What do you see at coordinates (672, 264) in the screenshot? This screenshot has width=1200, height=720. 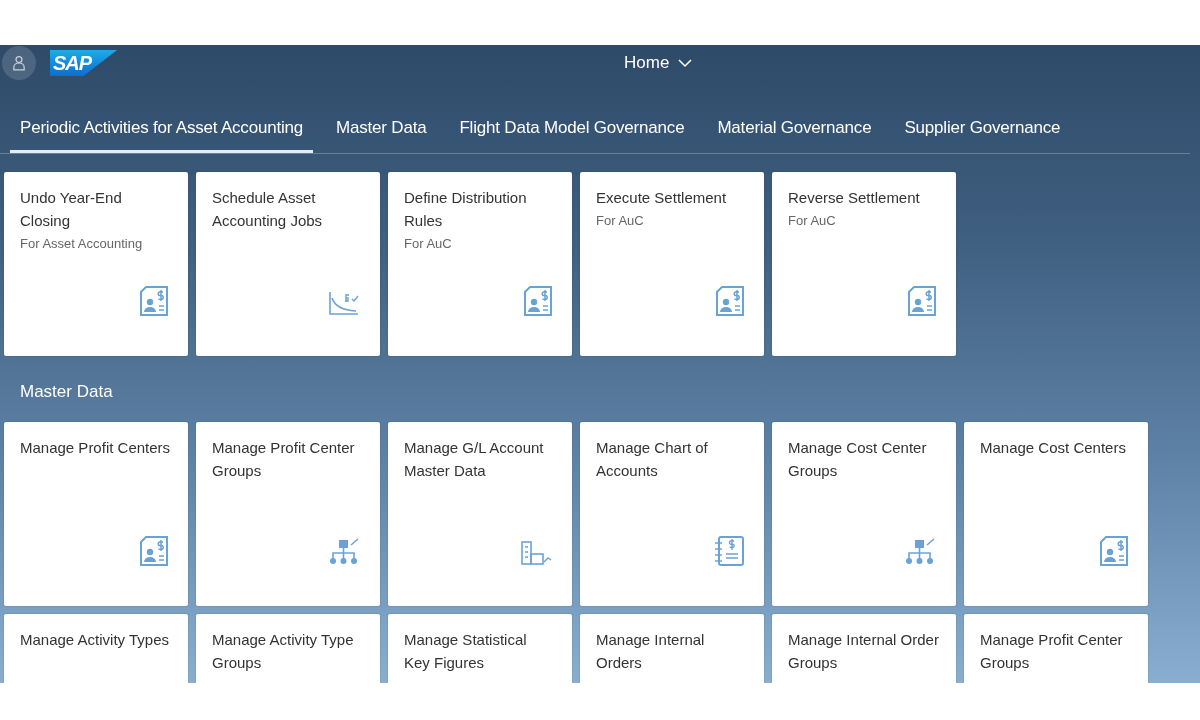 I see `app-tile: Execute Settlement For AuC` at bounding box center [672, 264].